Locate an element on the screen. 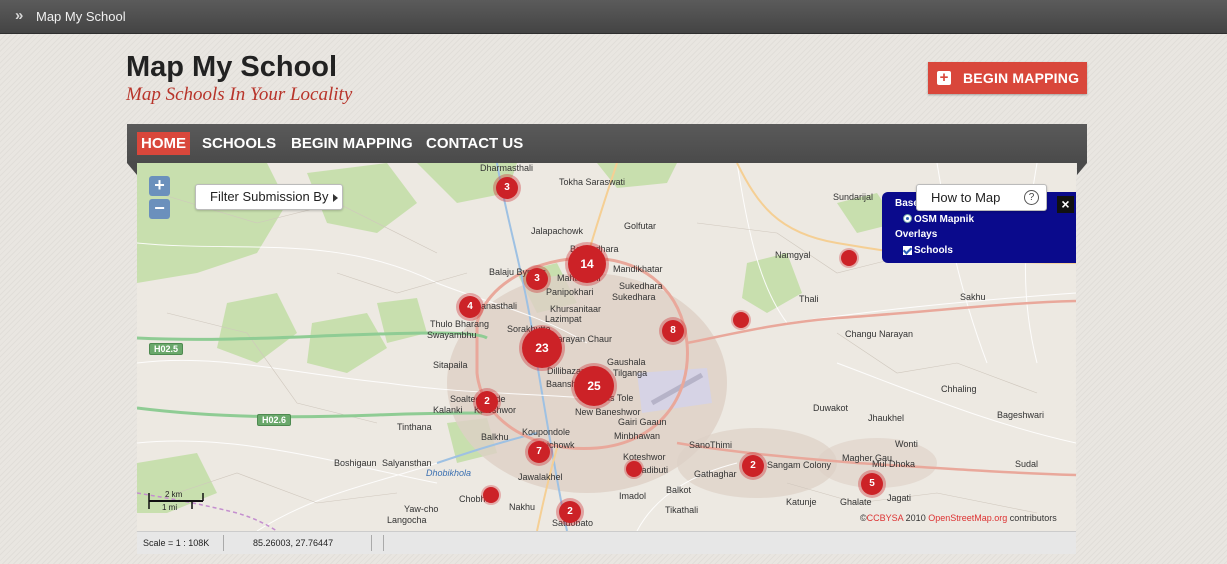  place-label: Swayambhu is located at coordinates (452, 335).